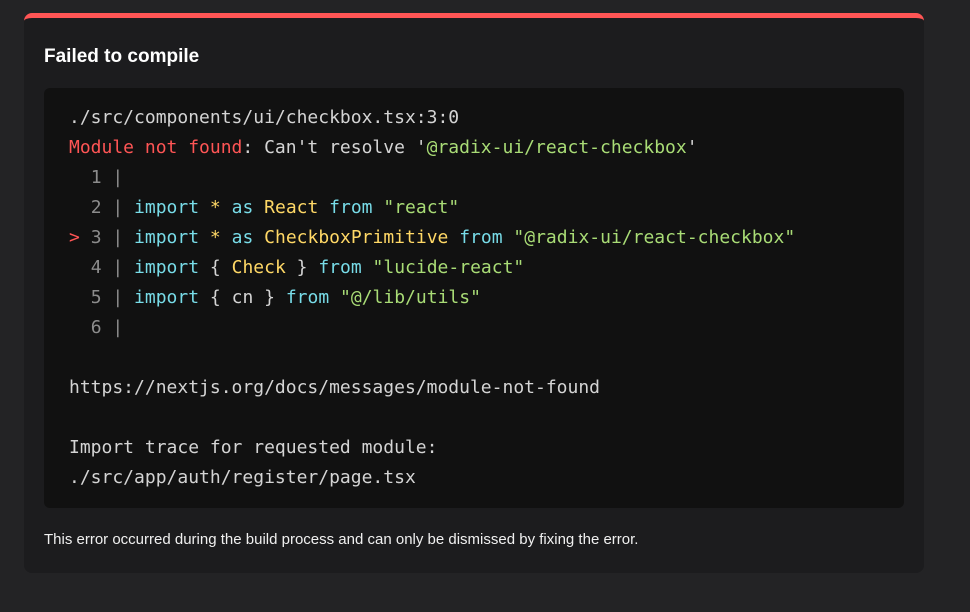 This screenshot has width=970, height=612. What do you see at coordinates (486, 478) in the screenshot?
I see `import-trace-file: ./src/app/auth/register/page.tsx` at bounding box center [486, 478].